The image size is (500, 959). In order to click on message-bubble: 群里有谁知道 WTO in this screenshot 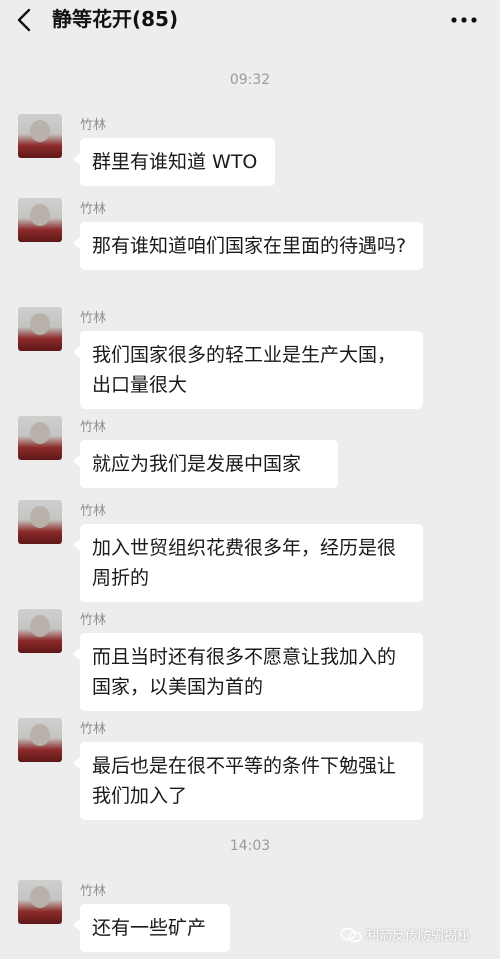, I will do `click(174, 162)`.